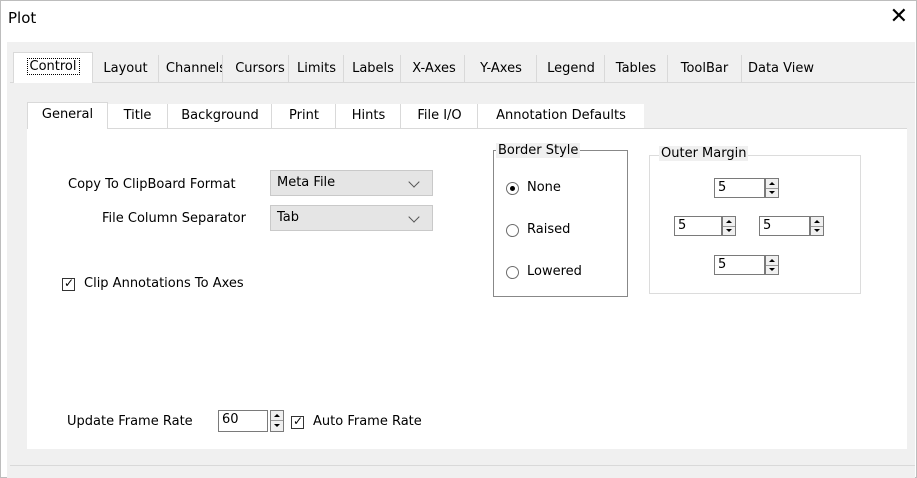  I want to click on margin-right-input: 5, so click(784, 226).